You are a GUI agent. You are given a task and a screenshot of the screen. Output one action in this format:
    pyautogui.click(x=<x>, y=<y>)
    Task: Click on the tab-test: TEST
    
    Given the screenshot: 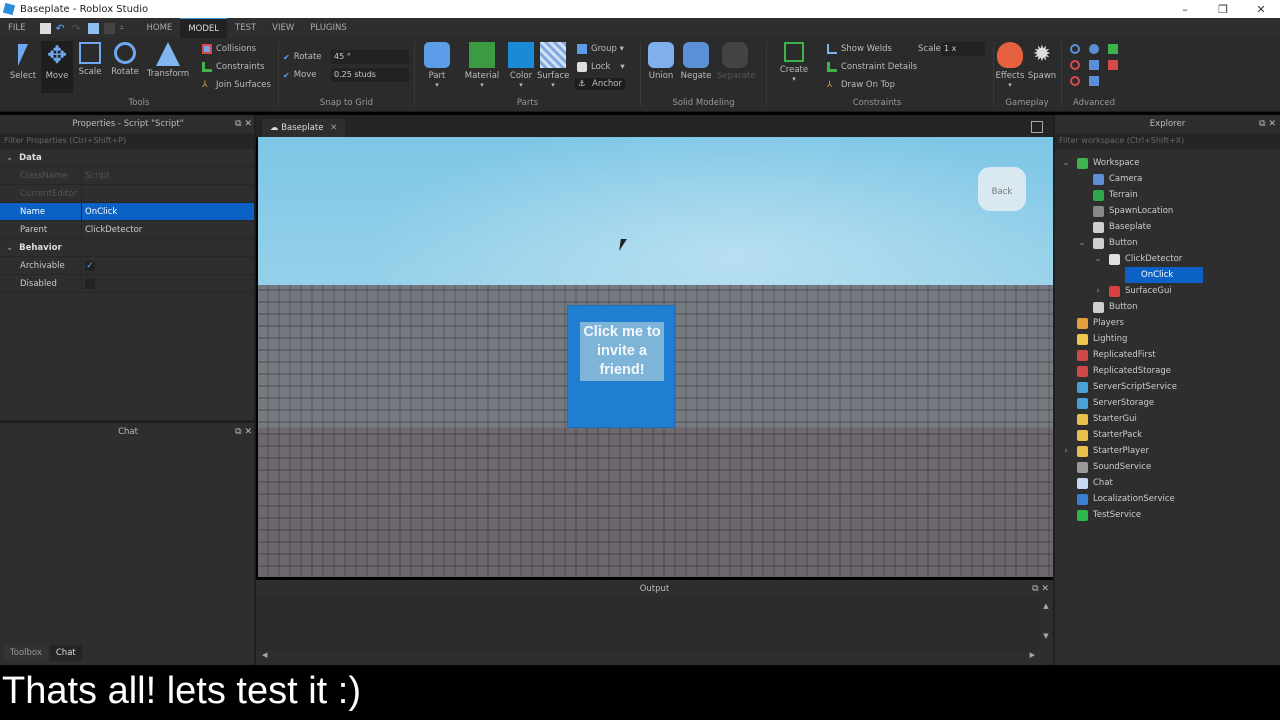 What is the action you would take?
    pyautogui.click(x=245, y=28)
    